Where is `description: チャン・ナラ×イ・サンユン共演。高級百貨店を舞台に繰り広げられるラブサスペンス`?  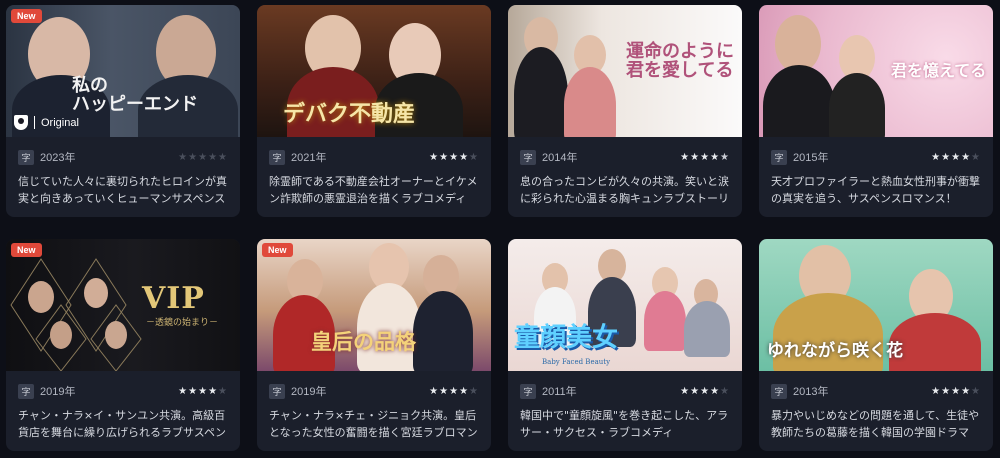
description: チャン・ナラ×イ・サンユン共演。高級百貨店を舞台に繰り広げられるラブサスペンス is located at coordinates (122, 424).